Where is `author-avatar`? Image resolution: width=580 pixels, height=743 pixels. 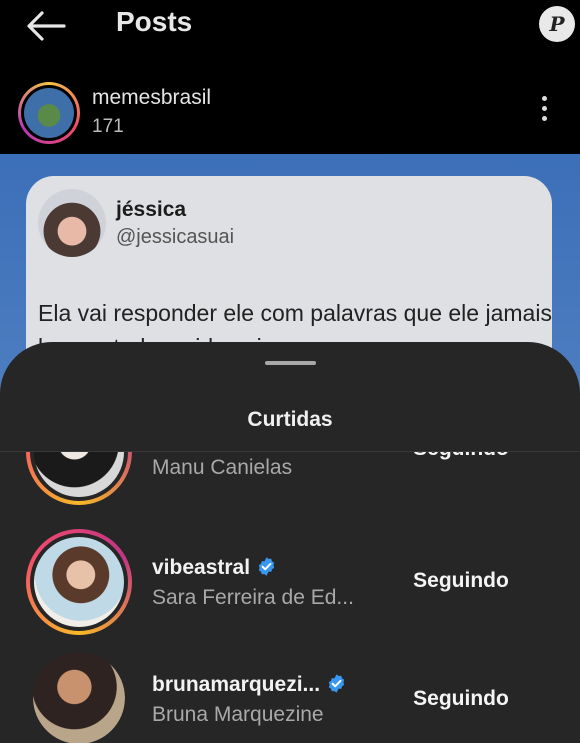
author-avatar is located at coordinates (49, 113).